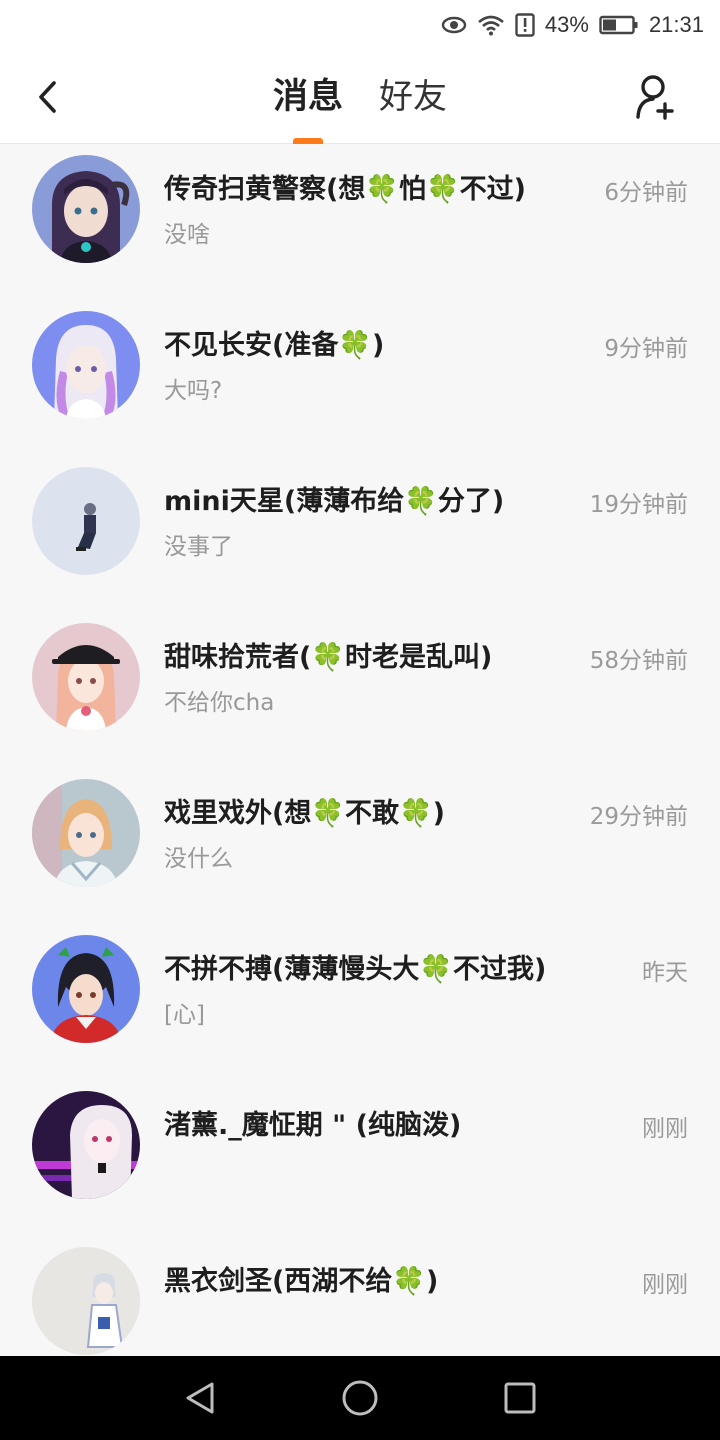  I want to click on message-preview: [心], so click(184, 1015).